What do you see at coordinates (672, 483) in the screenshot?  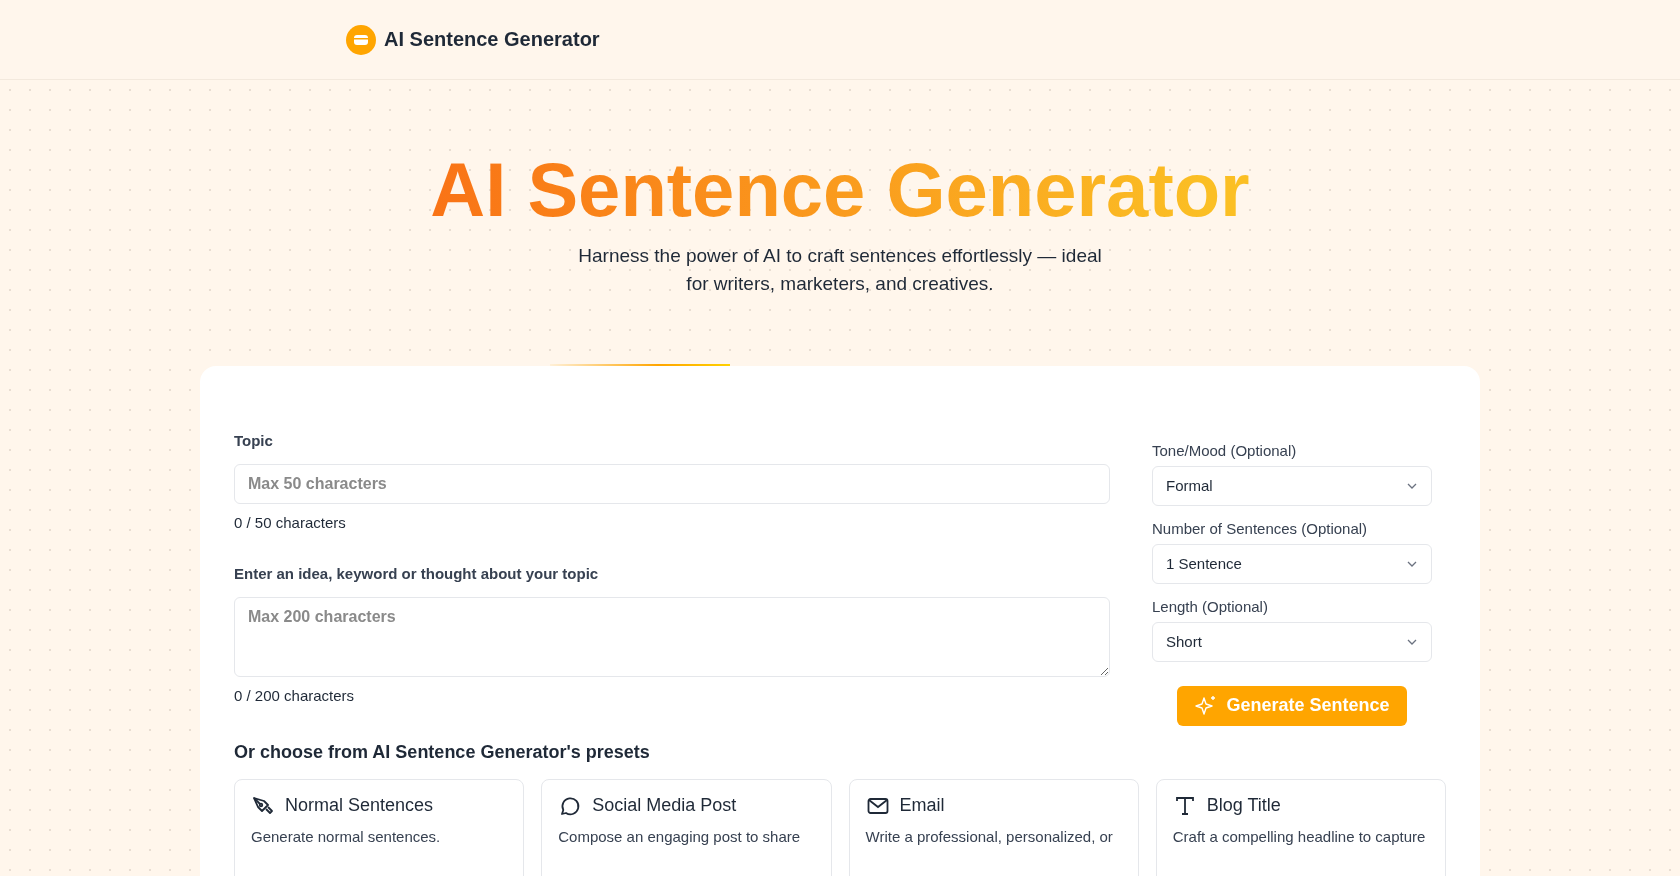 I see `topic-input: Max 50 characters` at bounding box center [672, 483].